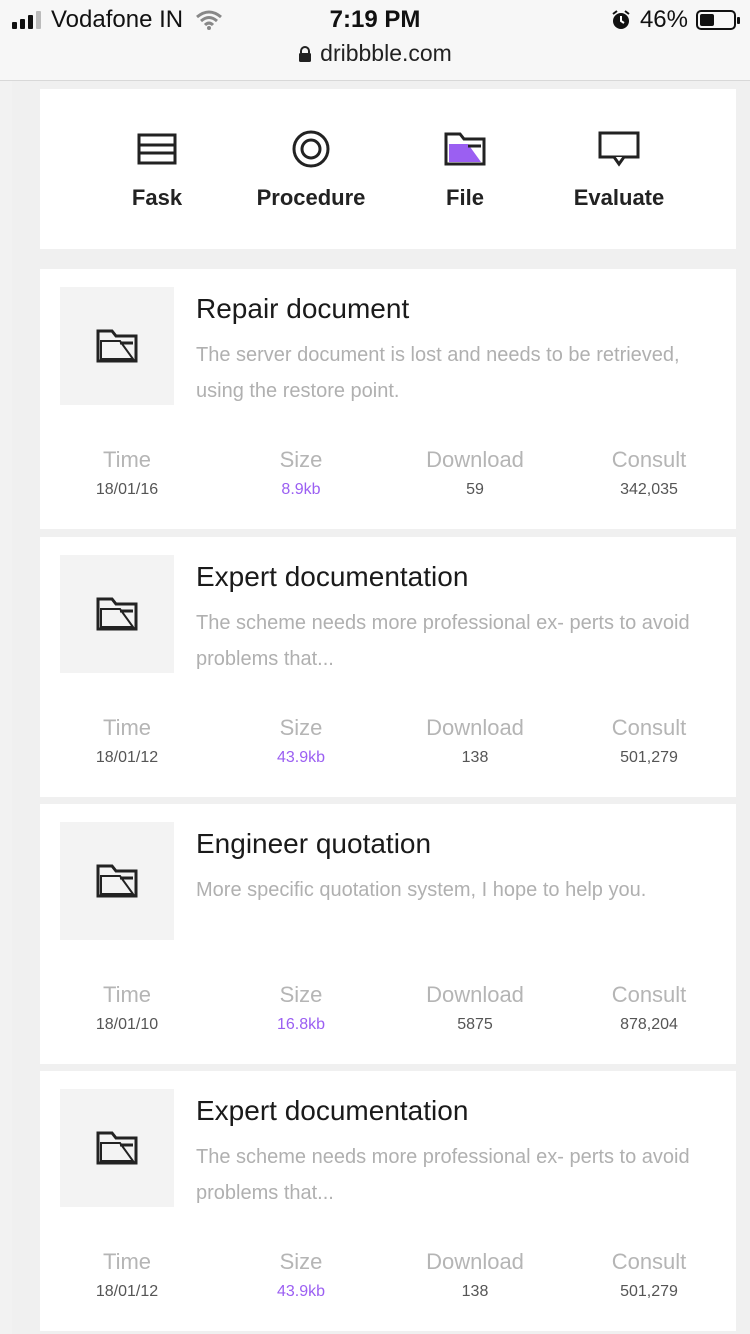 Image resolution: width=750 pixels, height=1334 pixels. Describe the element at coordinates (157, 149) in the screenshot. I see `card-icon` at that location.